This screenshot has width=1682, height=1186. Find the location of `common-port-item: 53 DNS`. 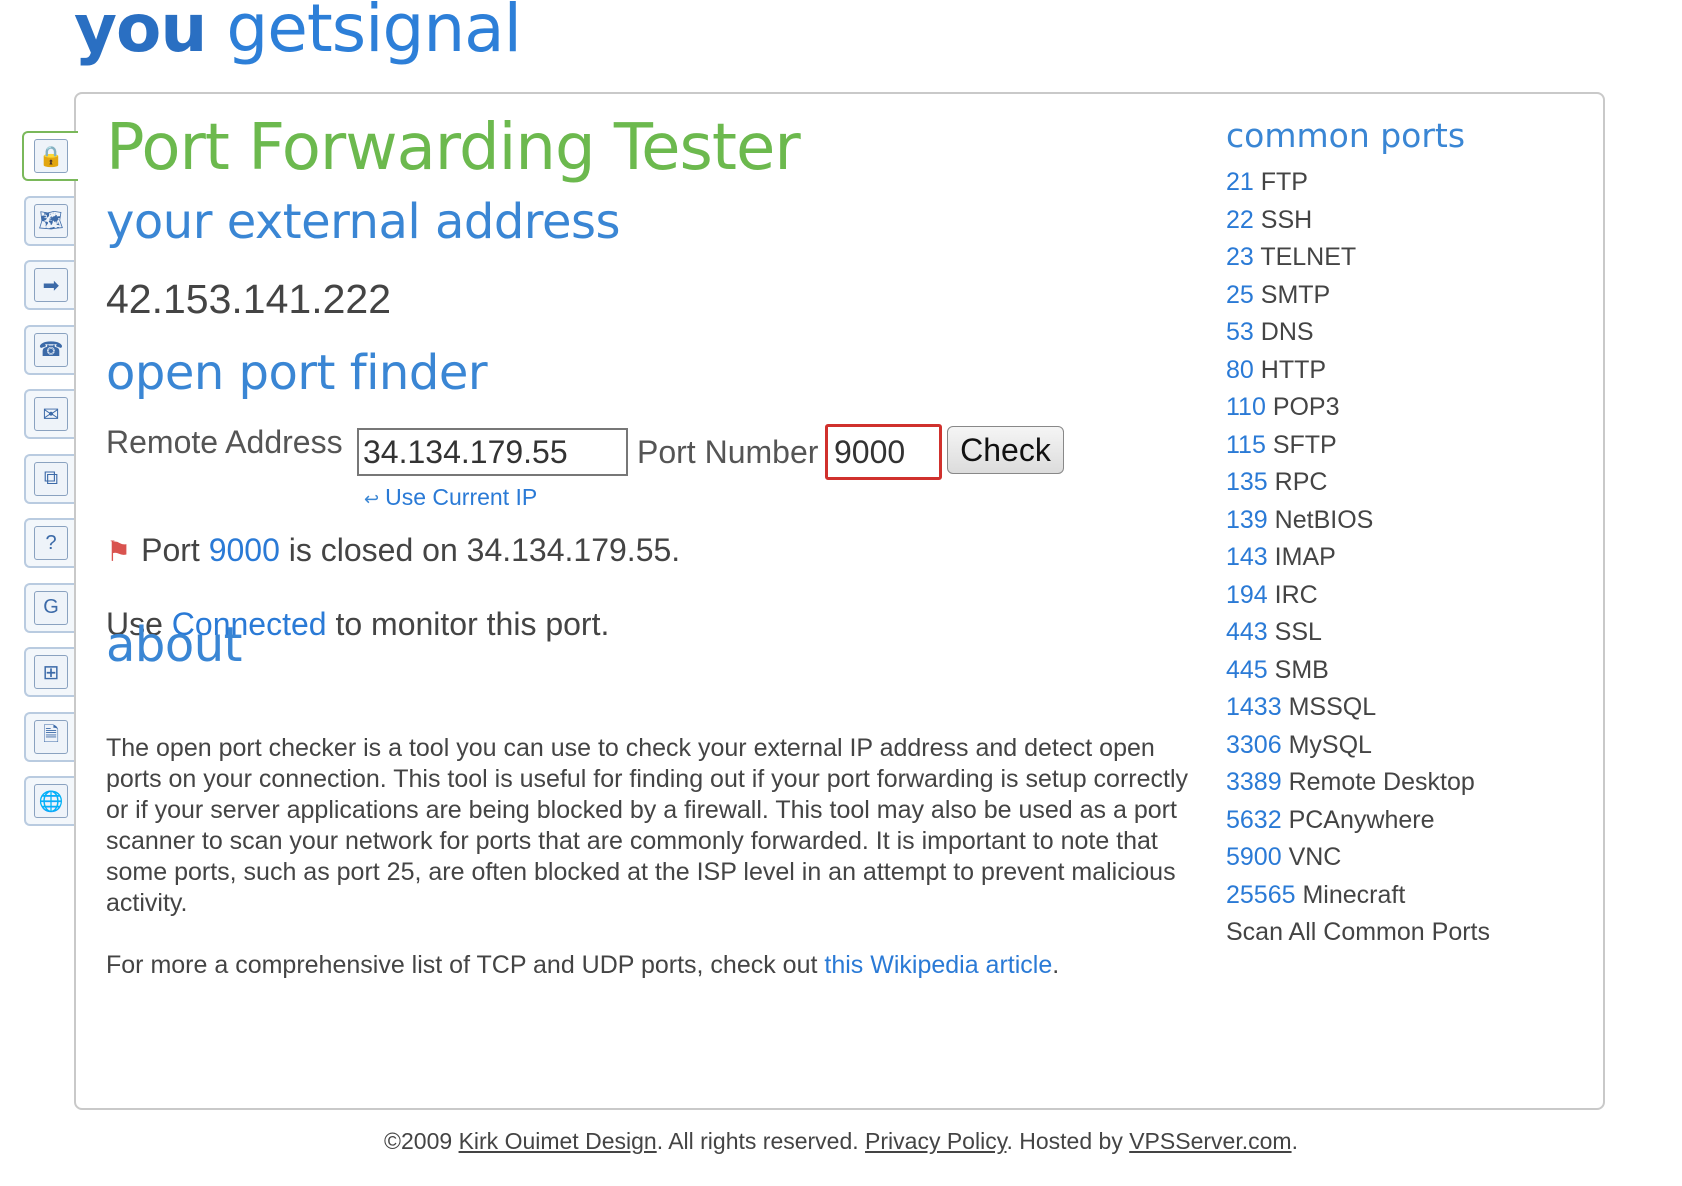

common-port-item: 53 DNS is located at coordinates (1358, 337).